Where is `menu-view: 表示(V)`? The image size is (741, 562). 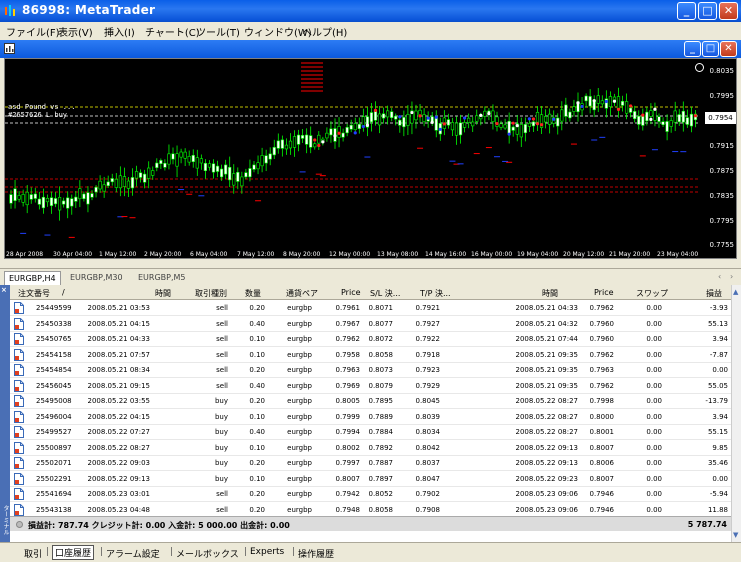 menu-view: 表示(V) is located at coordinates (75, 31).